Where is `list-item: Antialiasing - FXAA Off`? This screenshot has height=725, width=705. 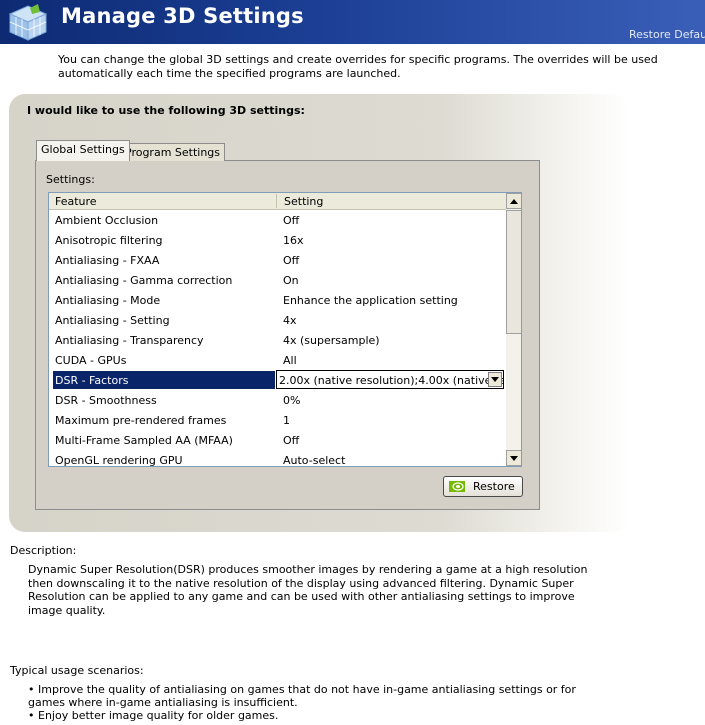 list-item: Antialiasing - FXAA Off is located at coordinates (277, 260).